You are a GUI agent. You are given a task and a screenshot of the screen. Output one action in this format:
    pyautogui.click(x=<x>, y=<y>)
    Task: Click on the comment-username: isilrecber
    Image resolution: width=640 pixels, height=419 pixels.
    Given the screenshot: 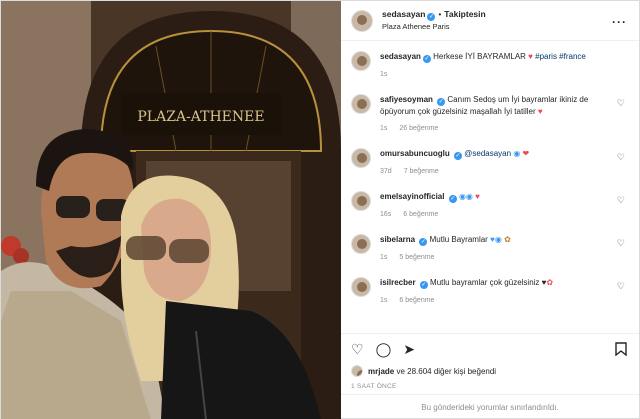 What is the action you would take?
    pyautogui.click(x=398, y=282)
    